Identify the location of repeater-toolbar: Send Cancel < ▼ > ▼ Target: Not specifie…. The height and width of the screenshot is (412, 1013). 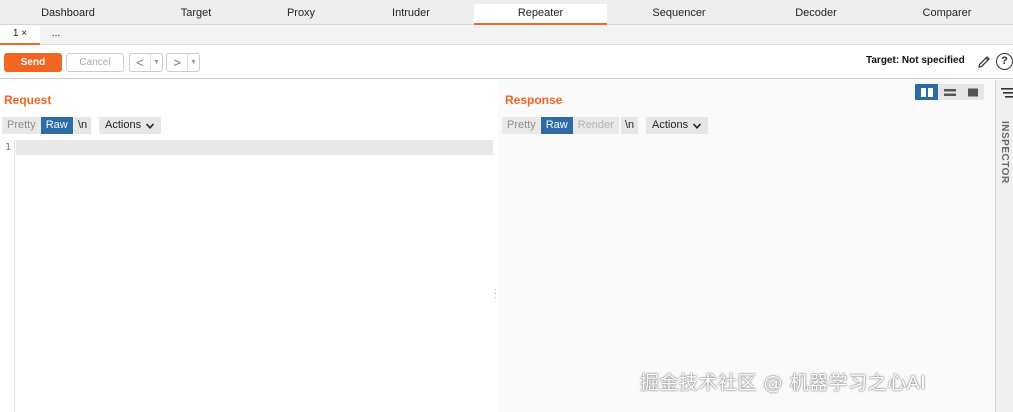
(506, 62).